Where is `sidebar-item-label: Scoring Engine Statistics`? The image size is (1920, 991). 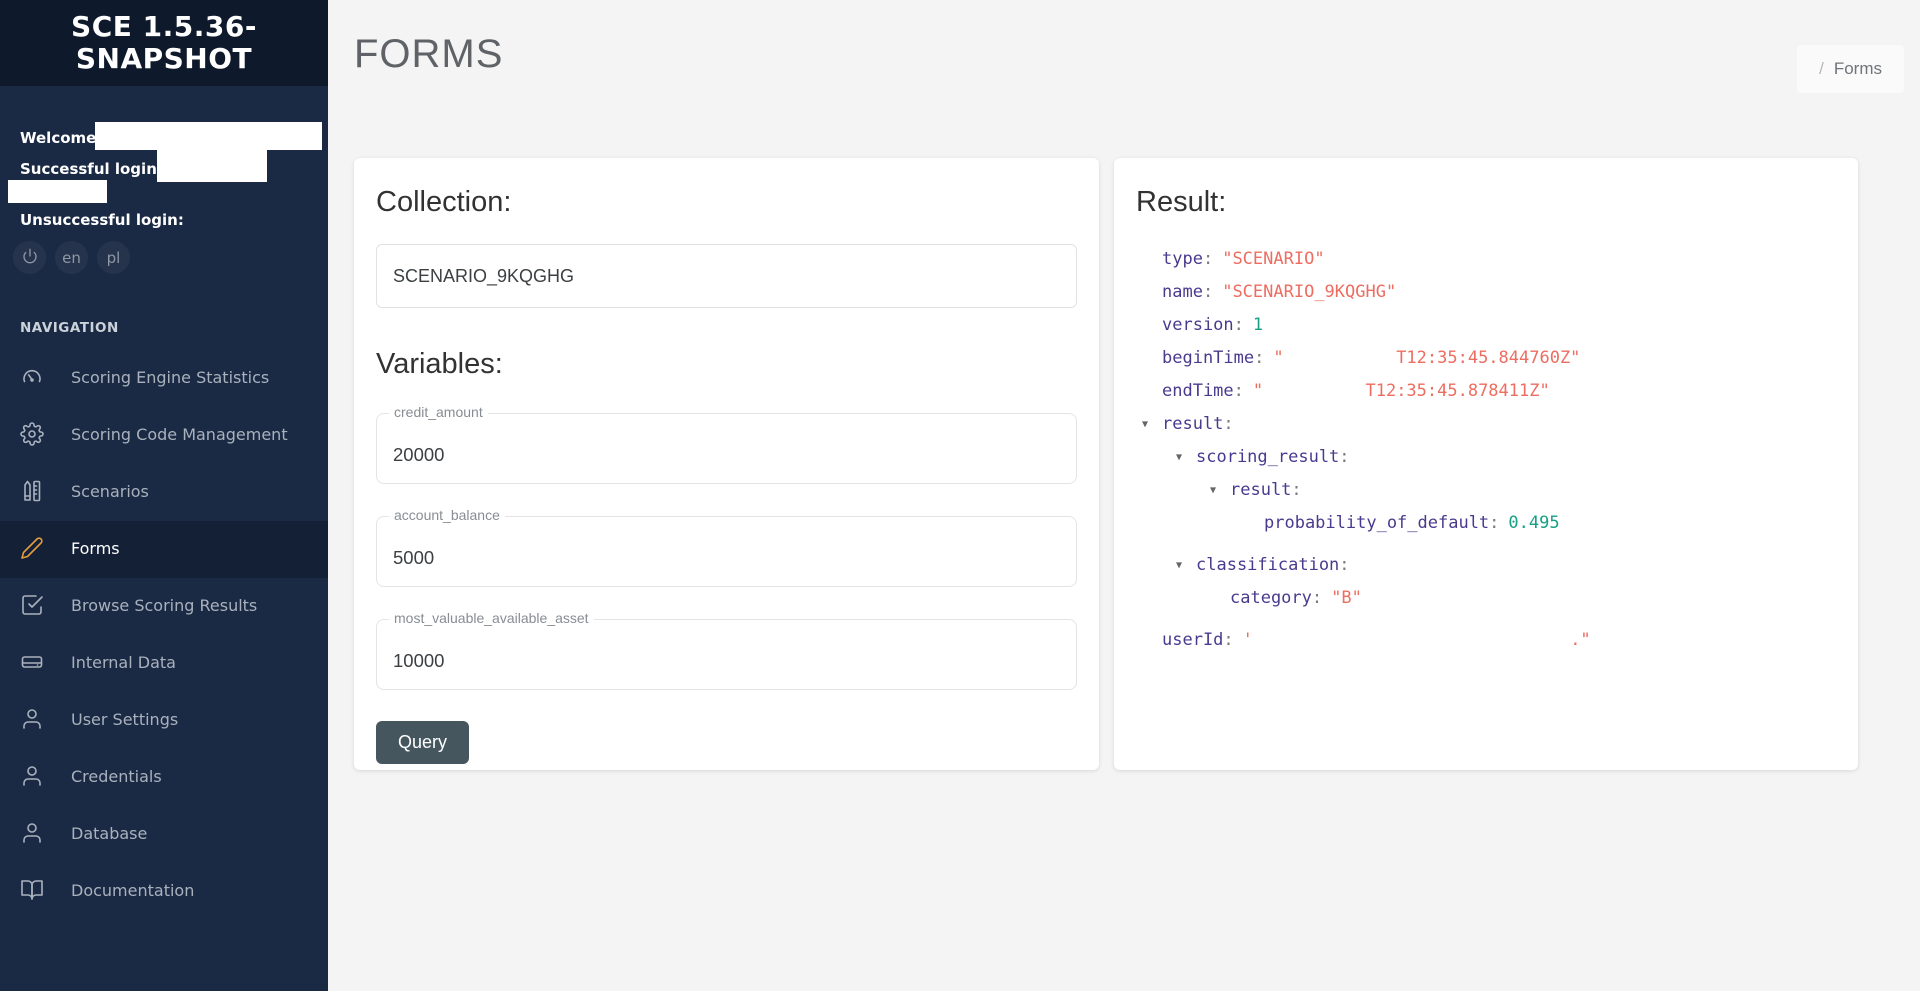 sidebar-item-label: Scoring Engine Statistics is located at coordinates (170, 377).